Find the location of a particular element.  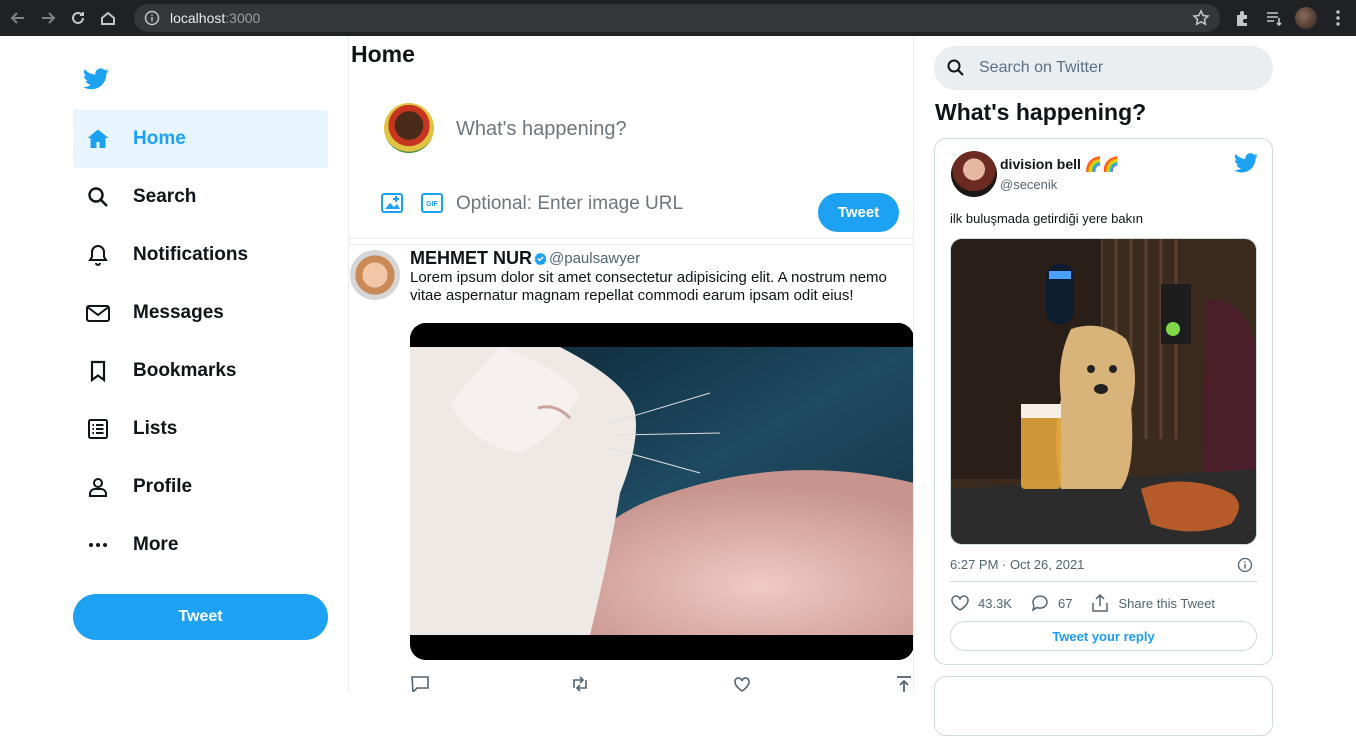

sidebar-item-label: Profile is located at coordinates (163, 486).